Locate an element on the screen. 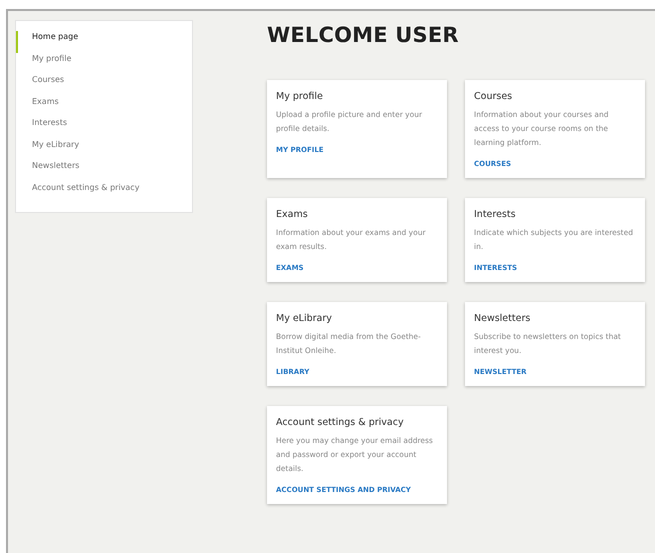  sidebar-item: My eLibrary is located at coordinates (48, 149).